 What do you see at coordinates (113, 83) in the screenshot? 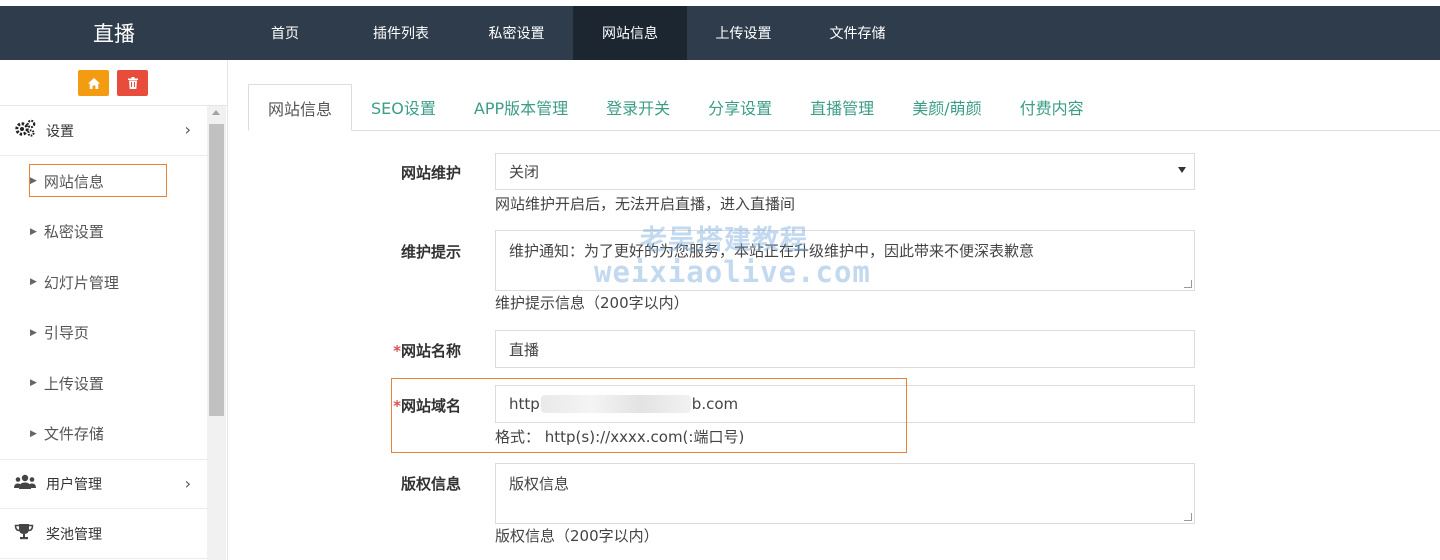
I see `sidebar-tools` at bounding box center [113, 83].